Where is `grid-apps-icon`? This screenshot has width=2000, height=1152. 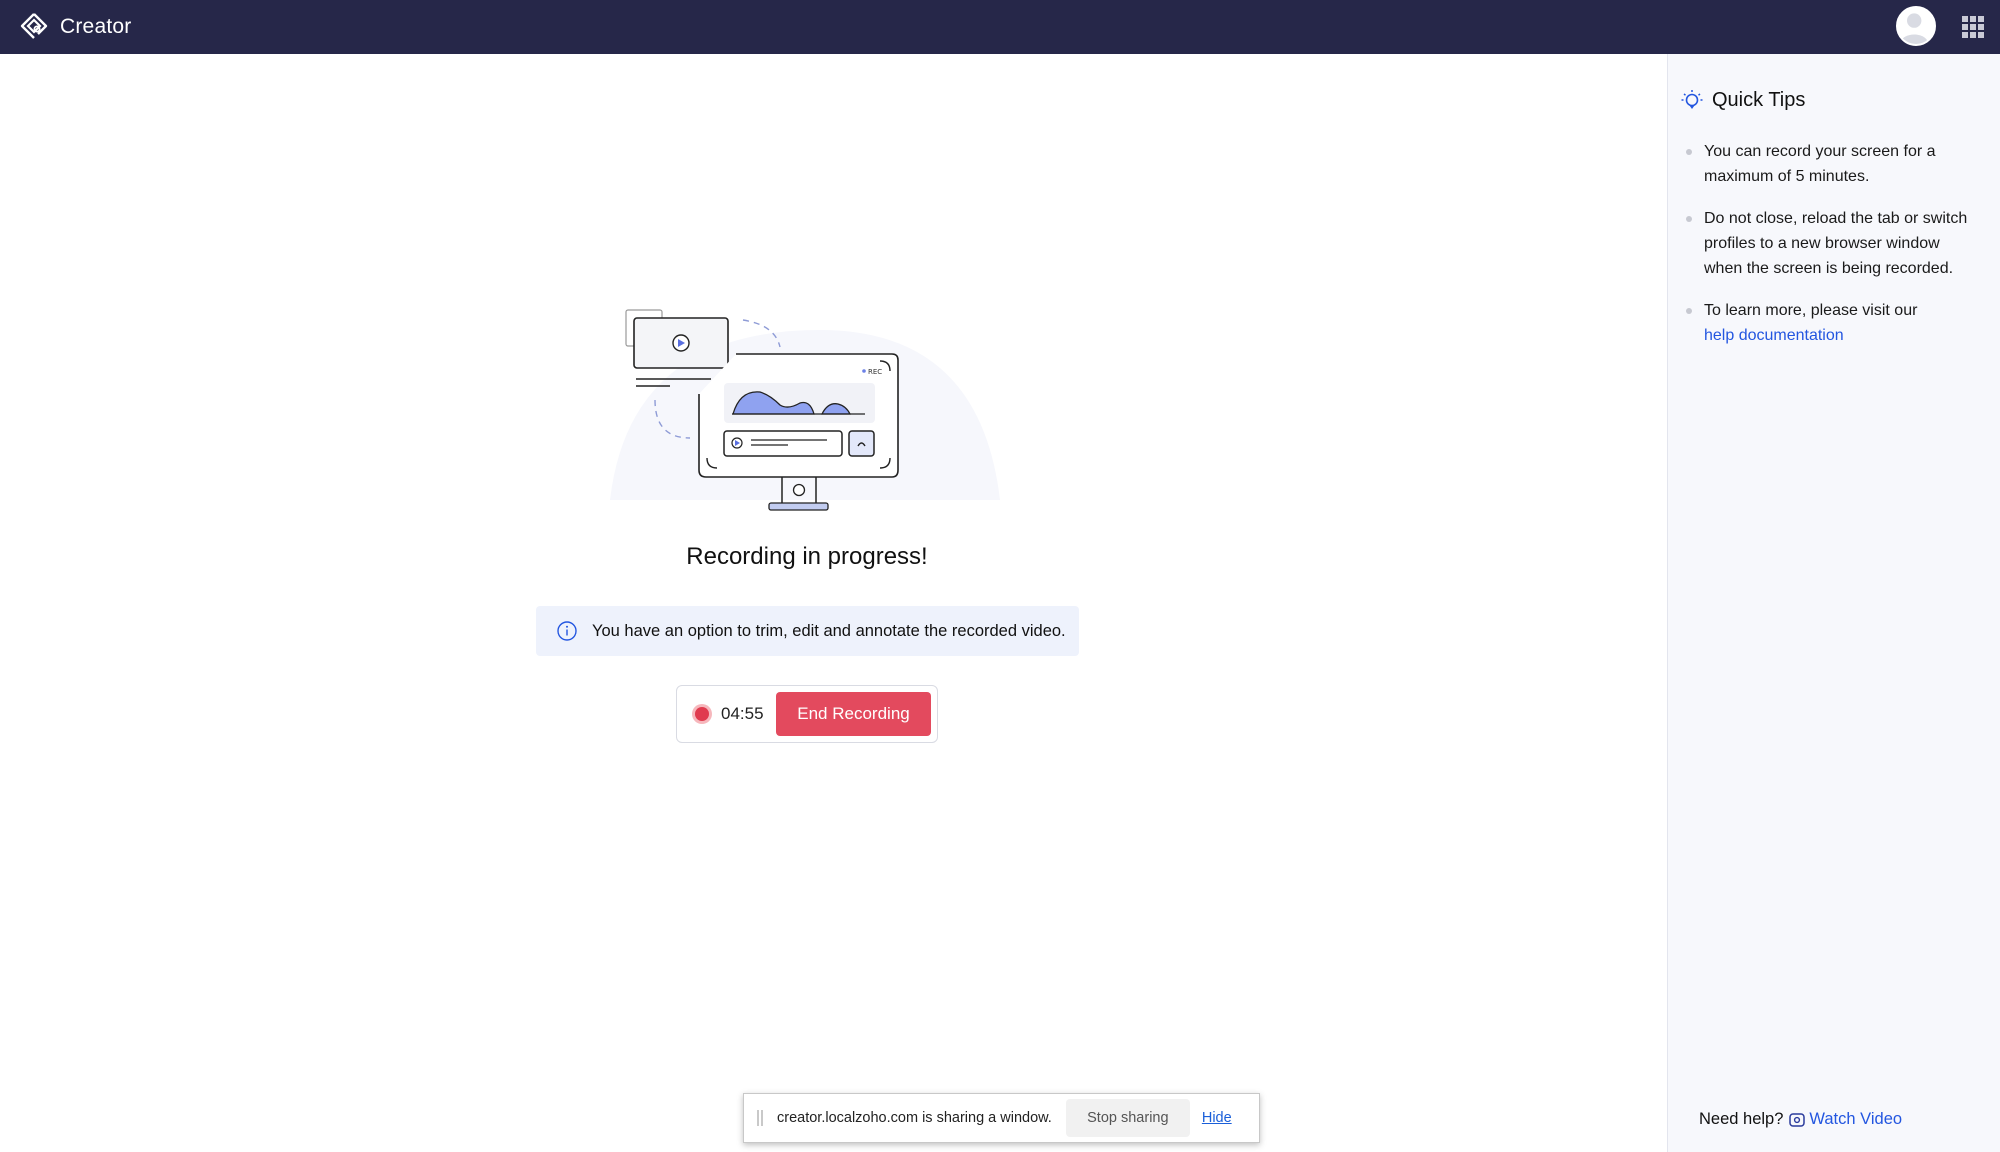 grid-apps-icon is located at coordinates (1973, 27).